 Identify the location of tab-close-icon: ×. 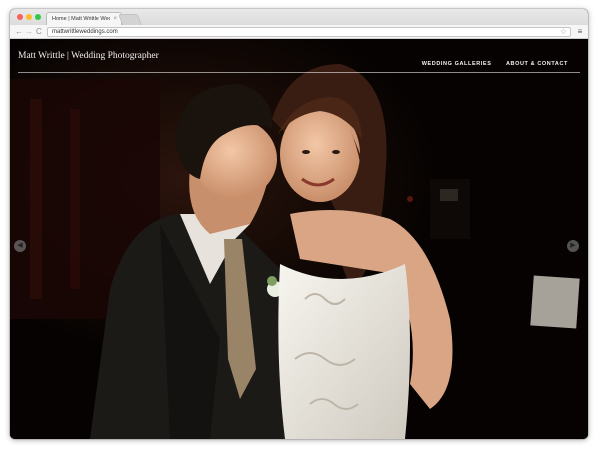
(115, 19).